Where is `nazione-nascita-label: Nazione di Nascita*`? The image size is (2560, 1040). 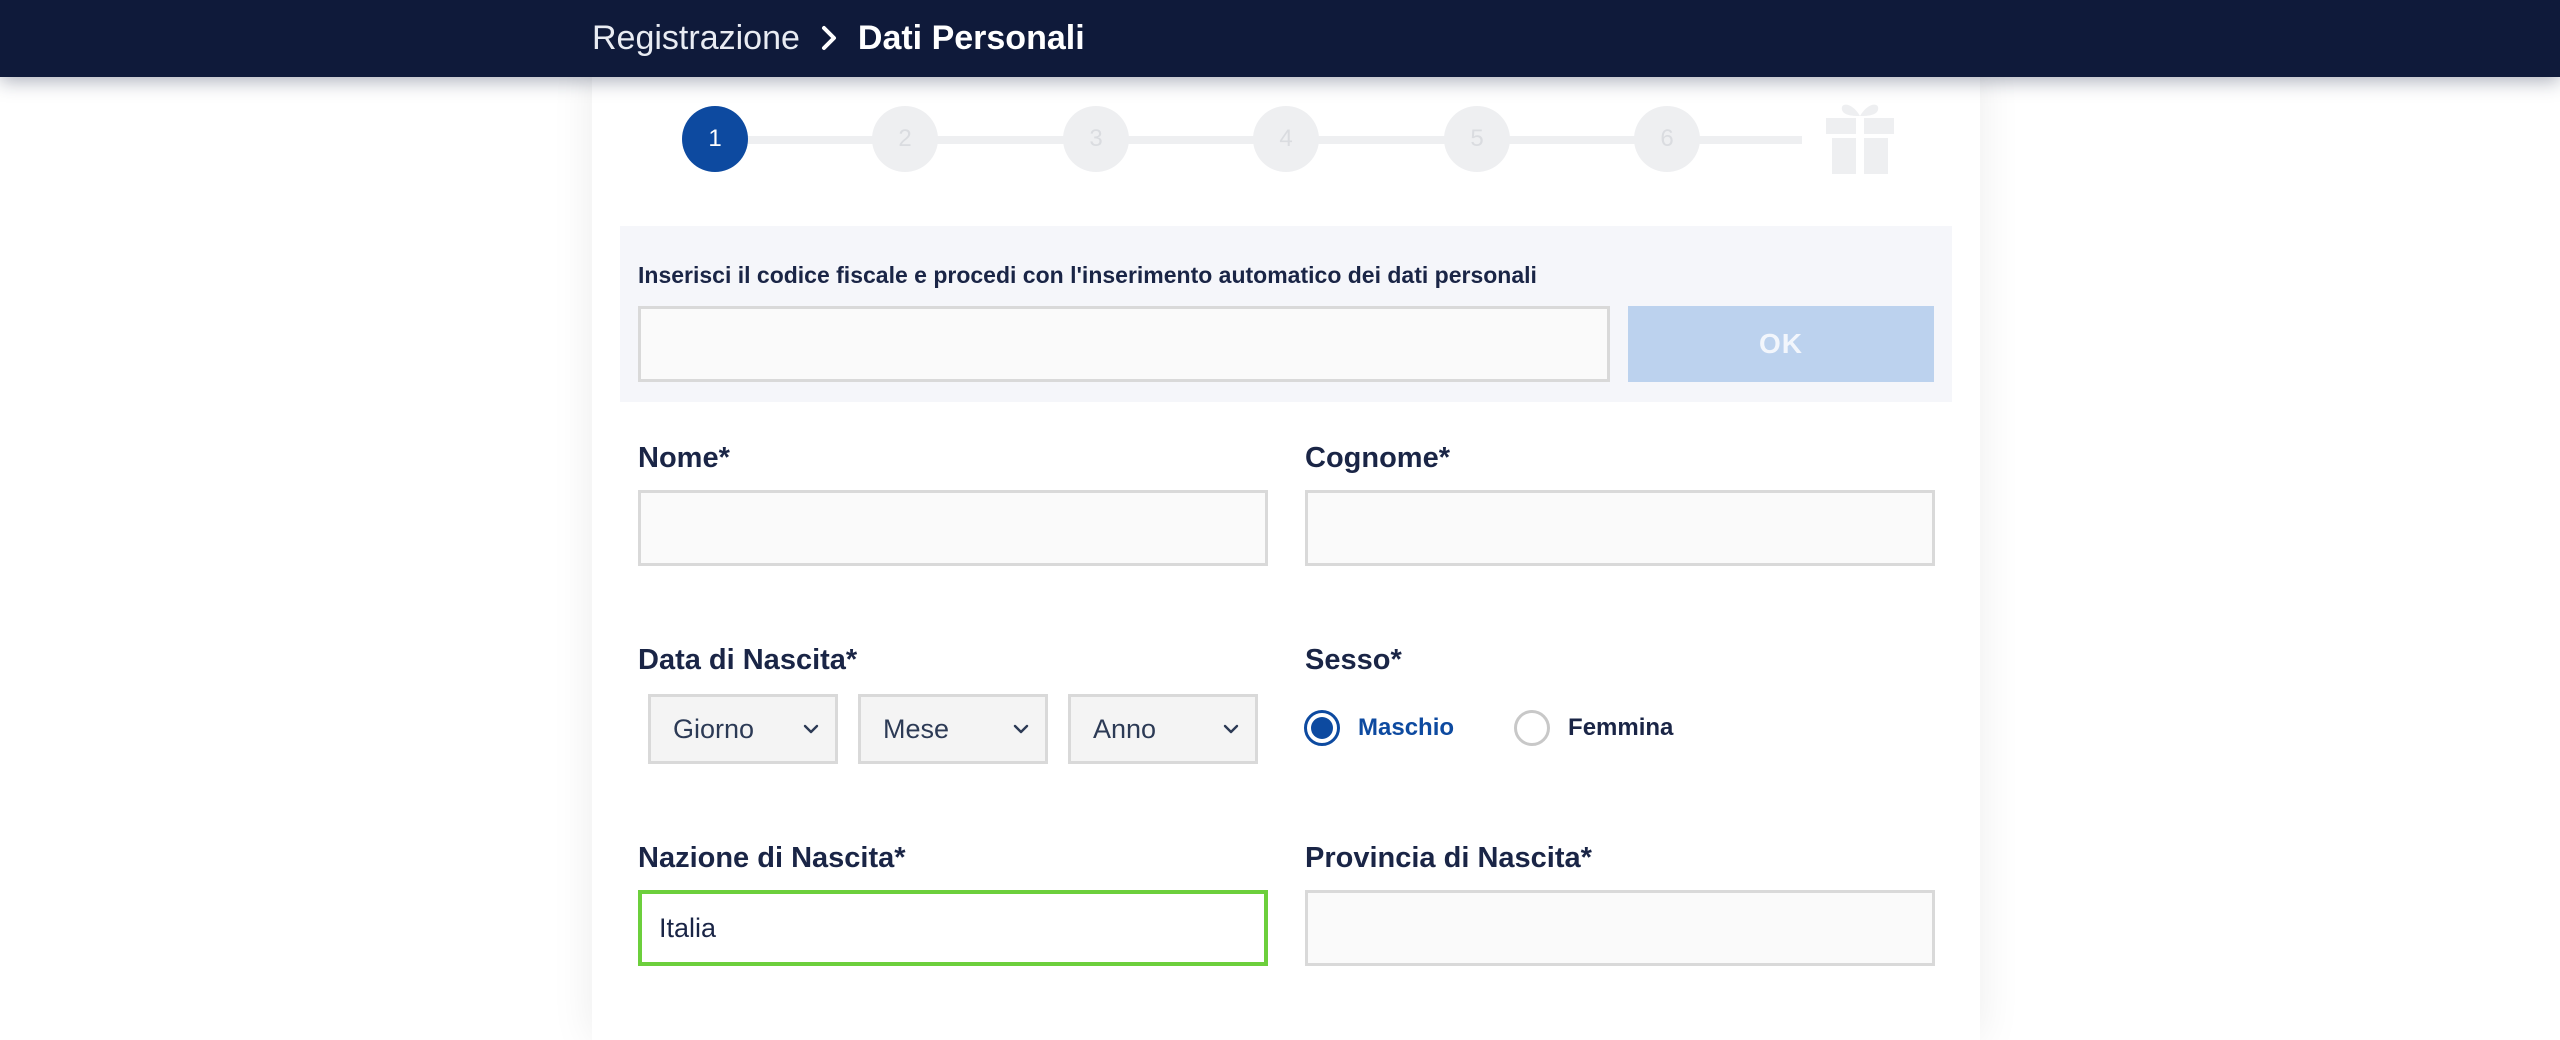 nazione-nascita-label: Nazione di Nascita* is located at coordinates (772, 858).